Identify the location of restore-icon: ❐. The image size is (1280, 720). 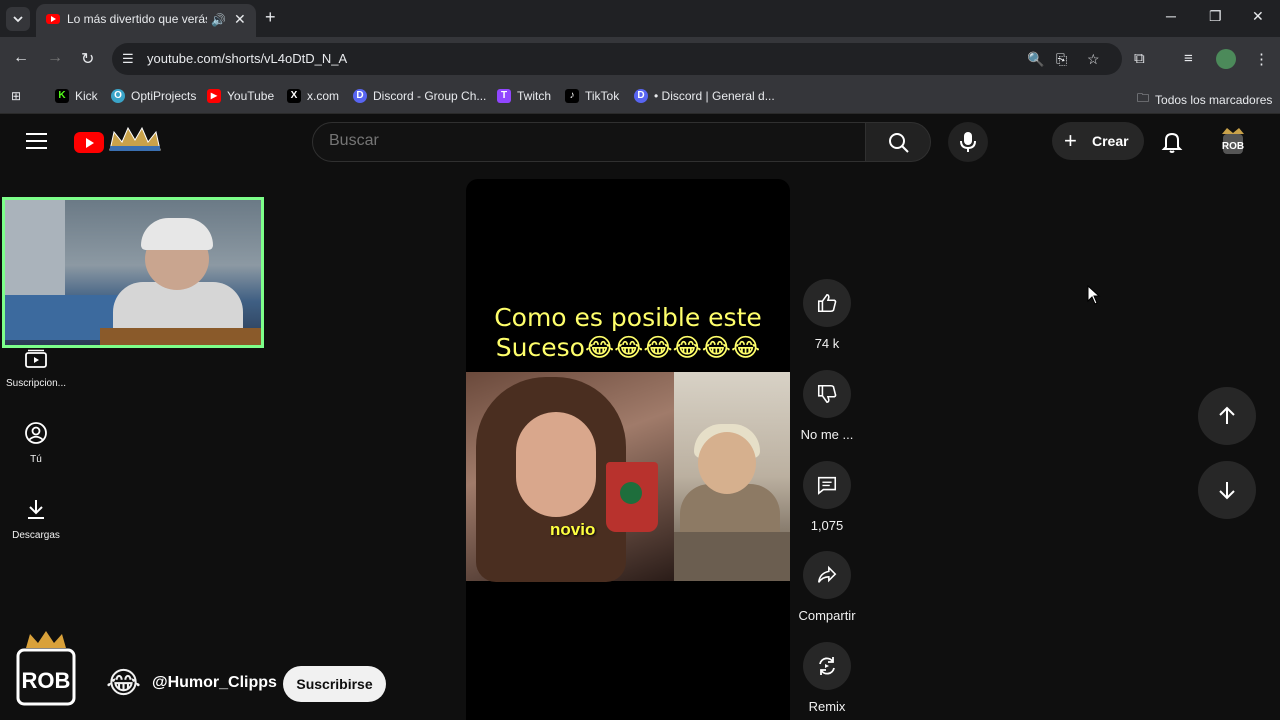
(1215, 16).